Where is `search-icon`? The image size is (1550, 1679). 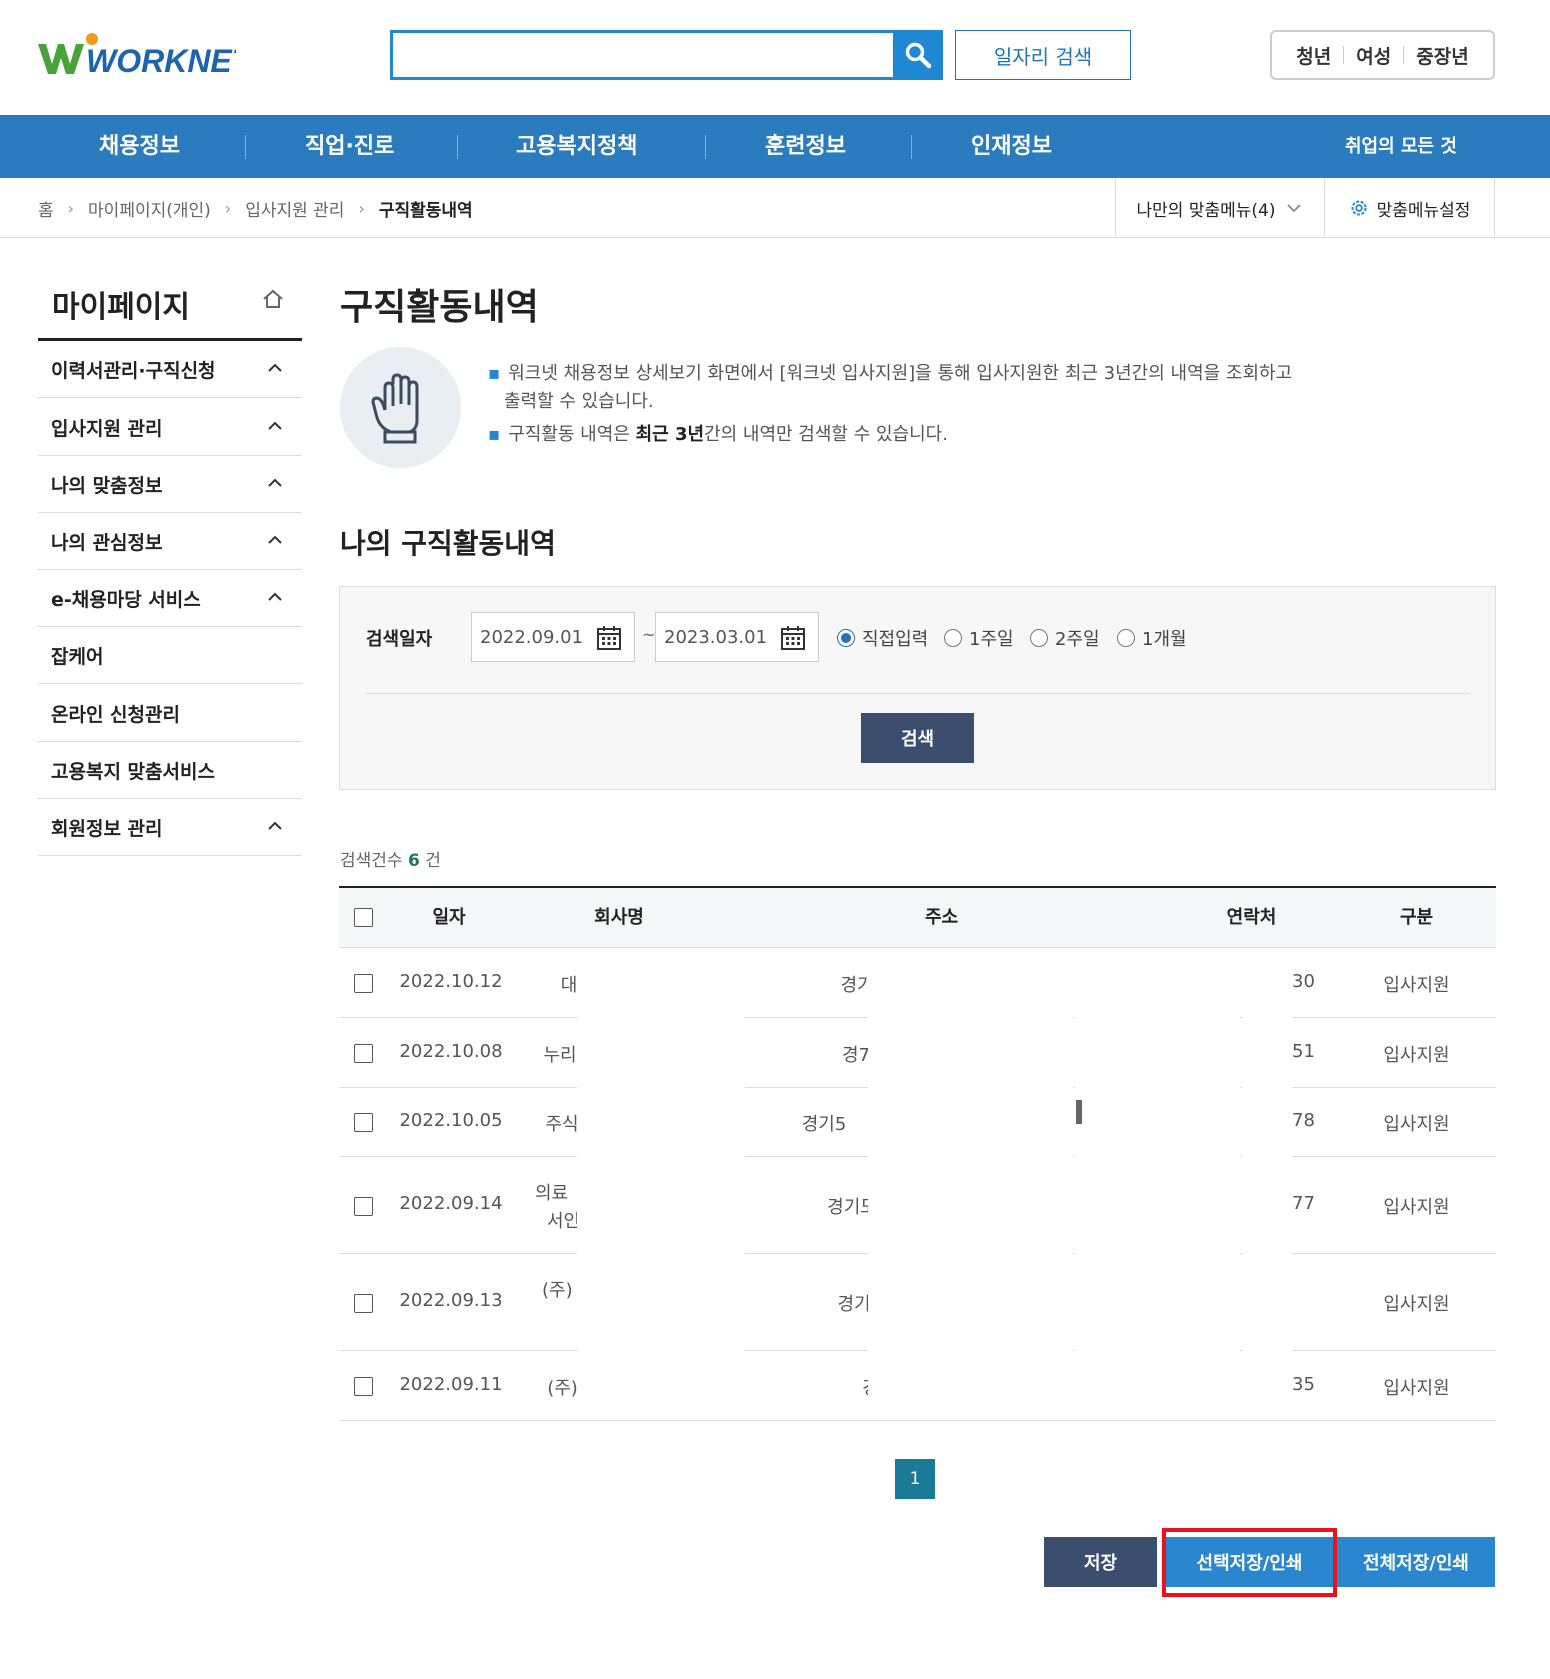
search-icon is located at coordinates (918, 55).